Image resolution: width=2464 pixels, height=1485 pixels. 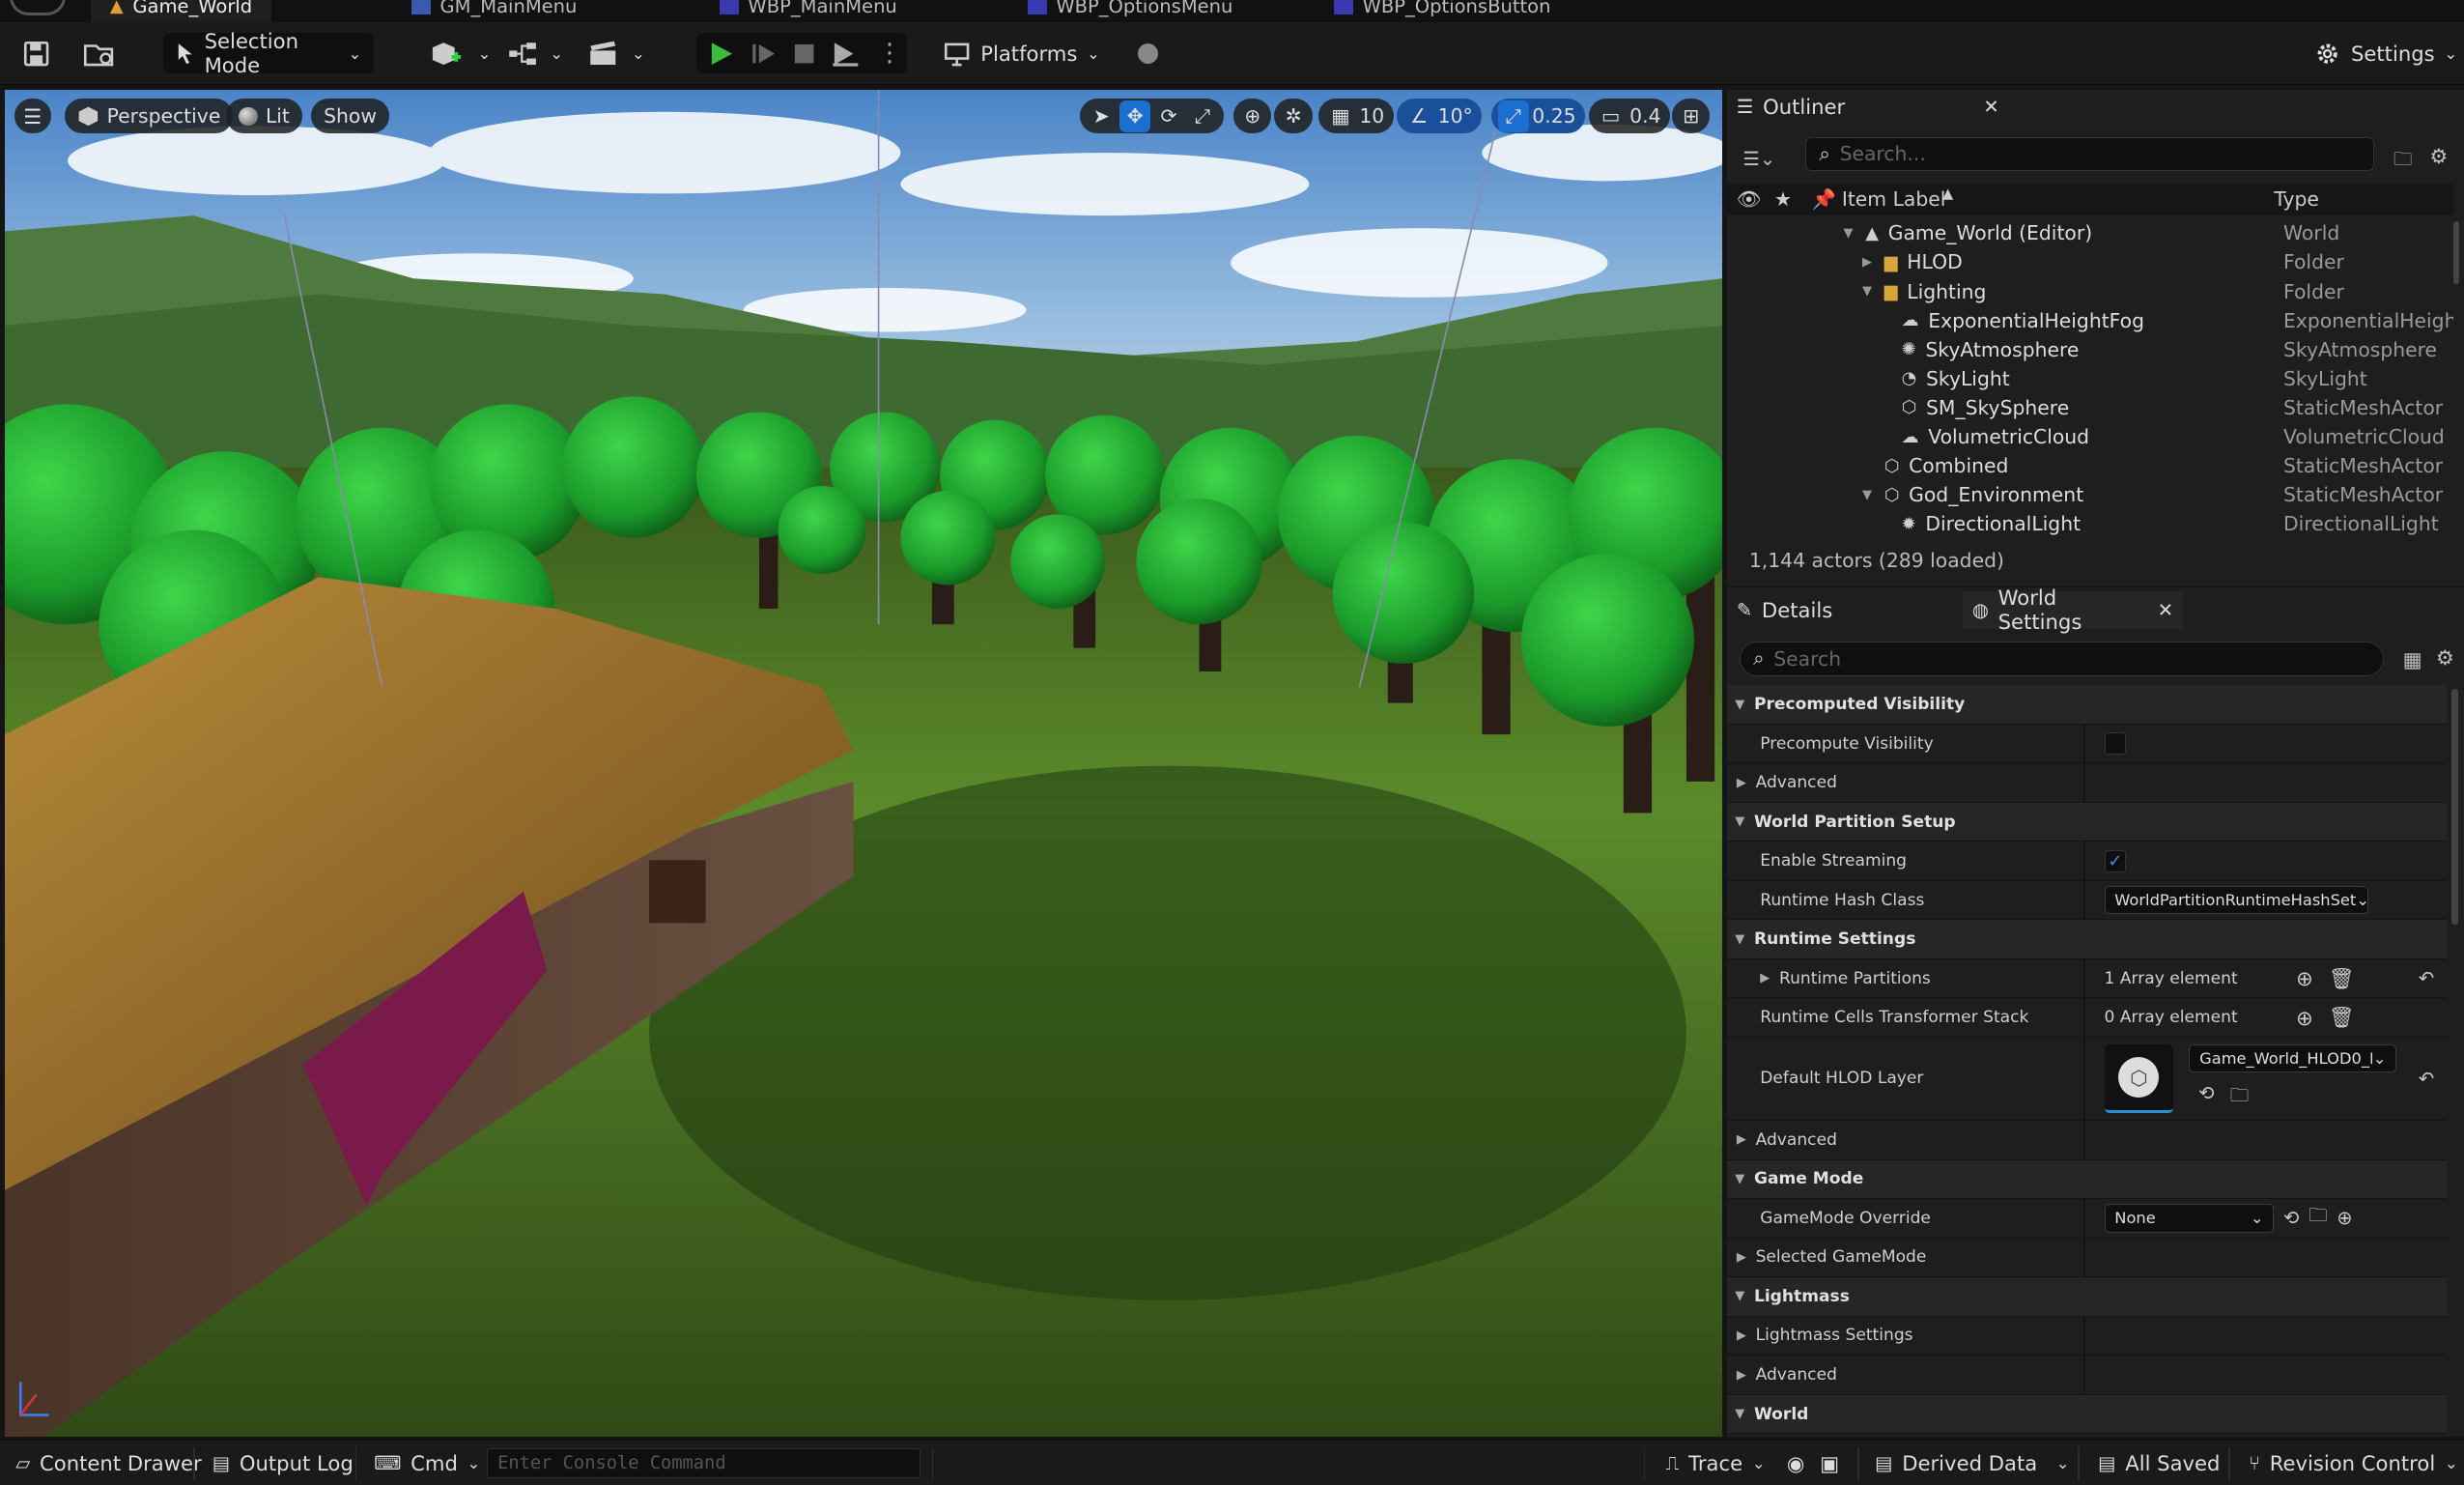 I want to click on tab-world-settings: ◍ World Settings ✕, so click(x=2073, y=609).